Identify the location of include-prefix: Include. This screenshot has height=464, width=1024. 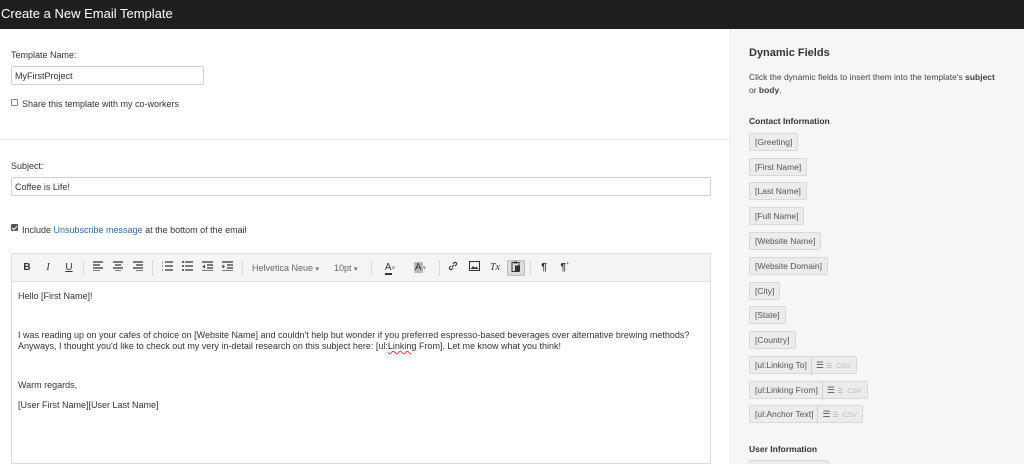
(38, 230).